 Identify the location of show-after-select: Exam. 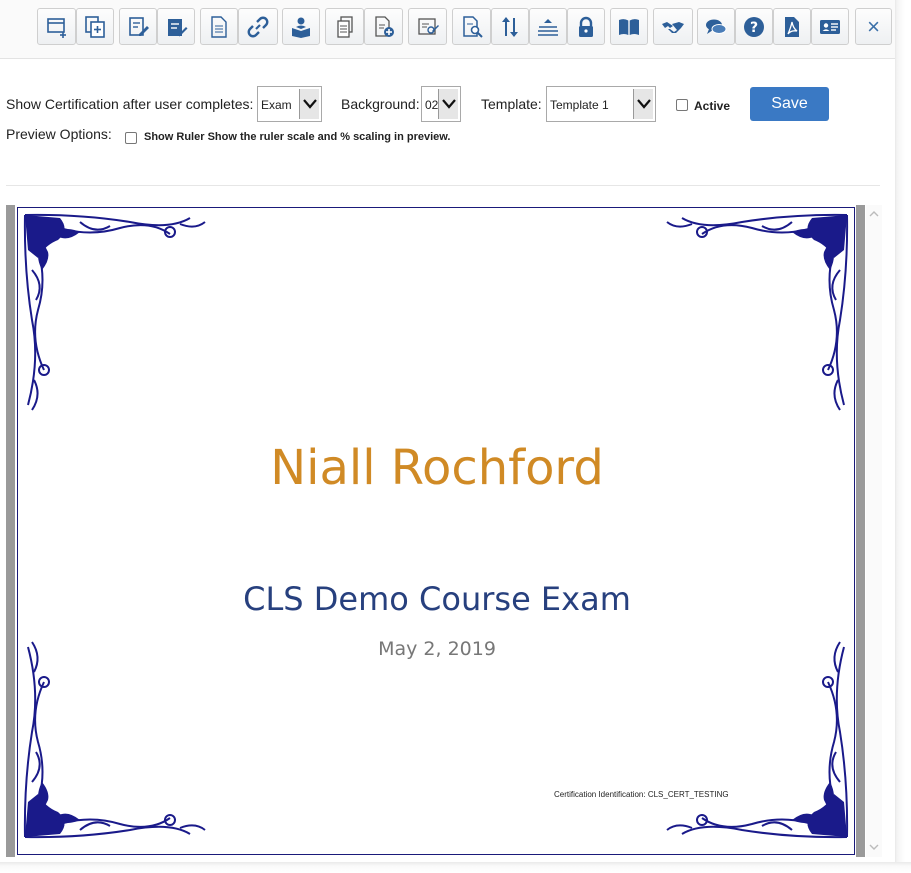
(289, 104).